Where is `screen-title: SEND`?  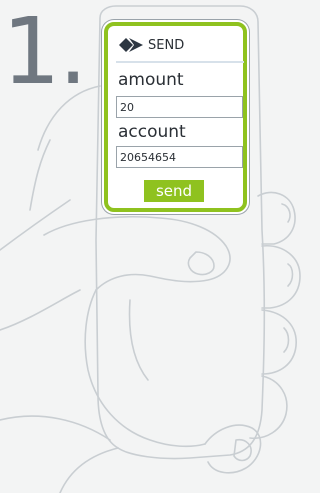 screen-title: SEND is located at coordinates (166, 45).